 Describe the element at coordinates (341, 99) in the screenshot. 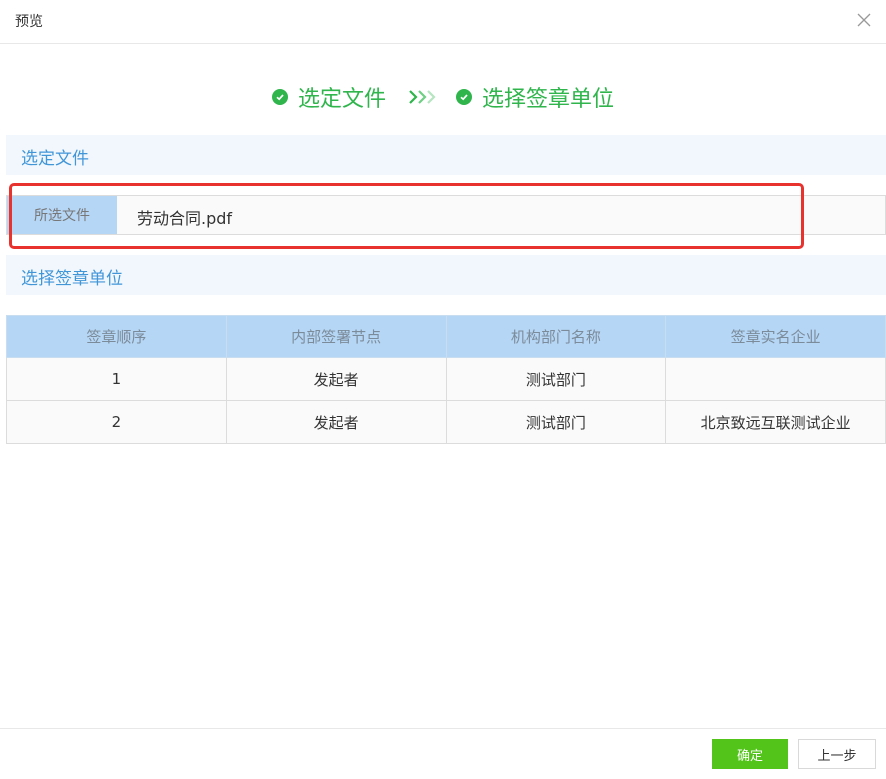

I see `step-label: 选定文件` at that location.